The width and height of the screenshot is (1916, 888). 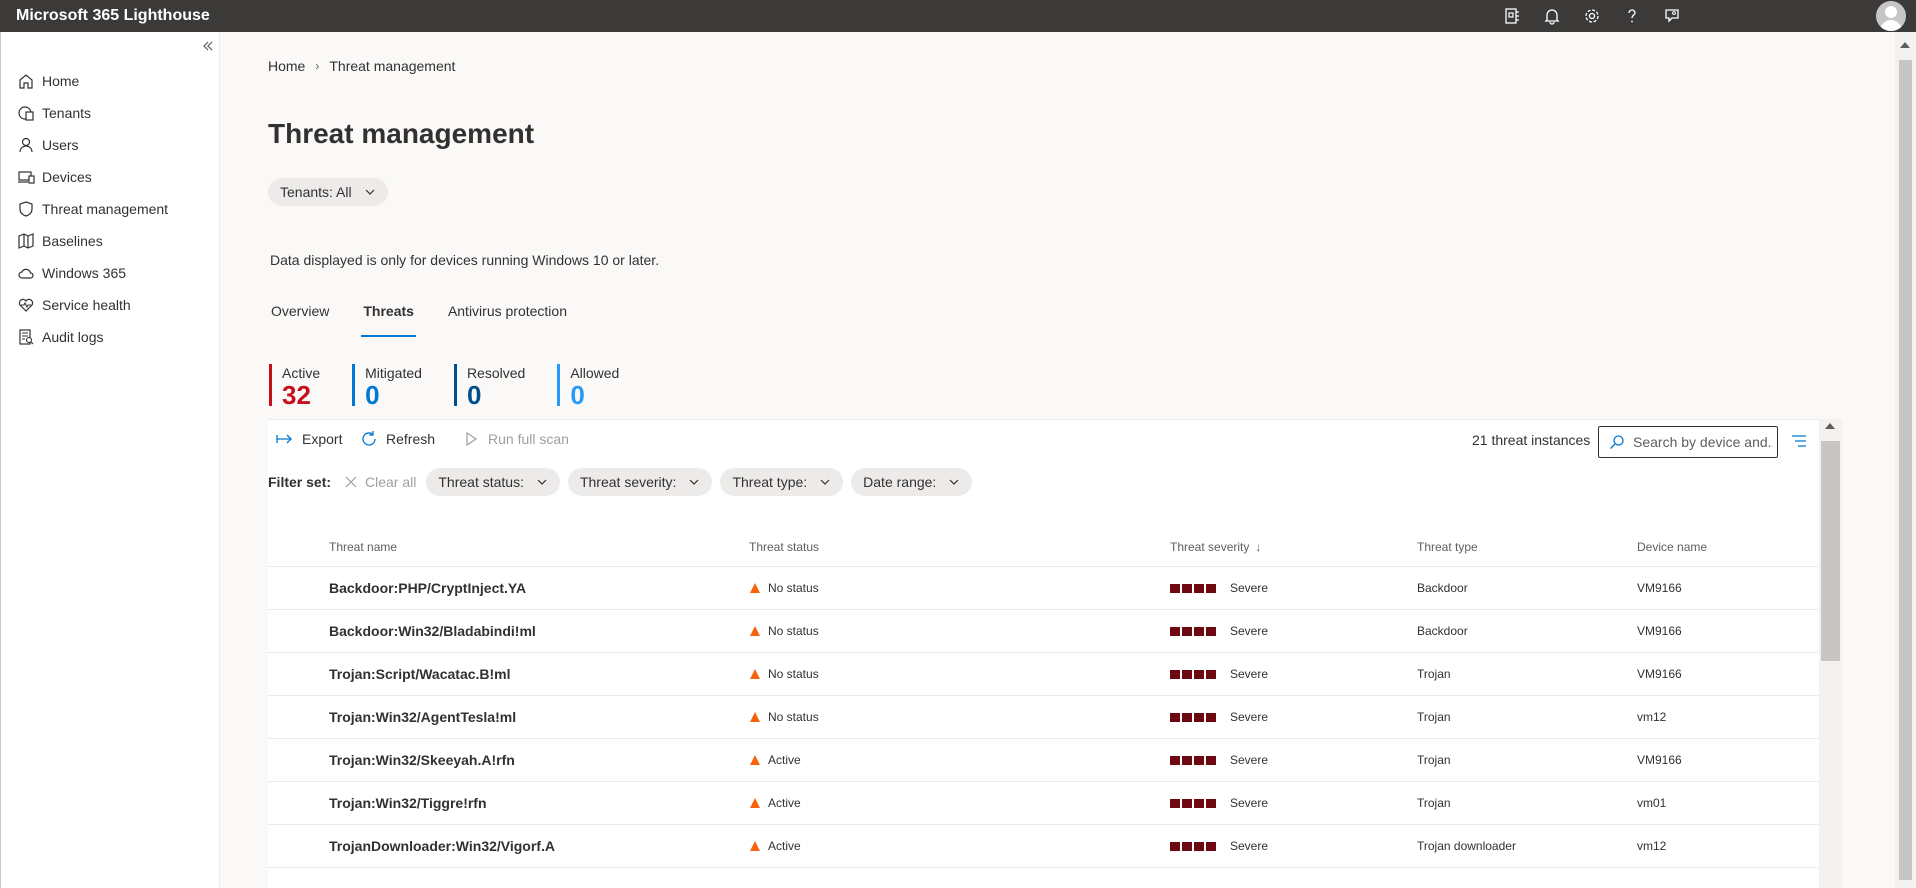 I want to click on date-range-filter: Date range:, so click(x=912, y=482).